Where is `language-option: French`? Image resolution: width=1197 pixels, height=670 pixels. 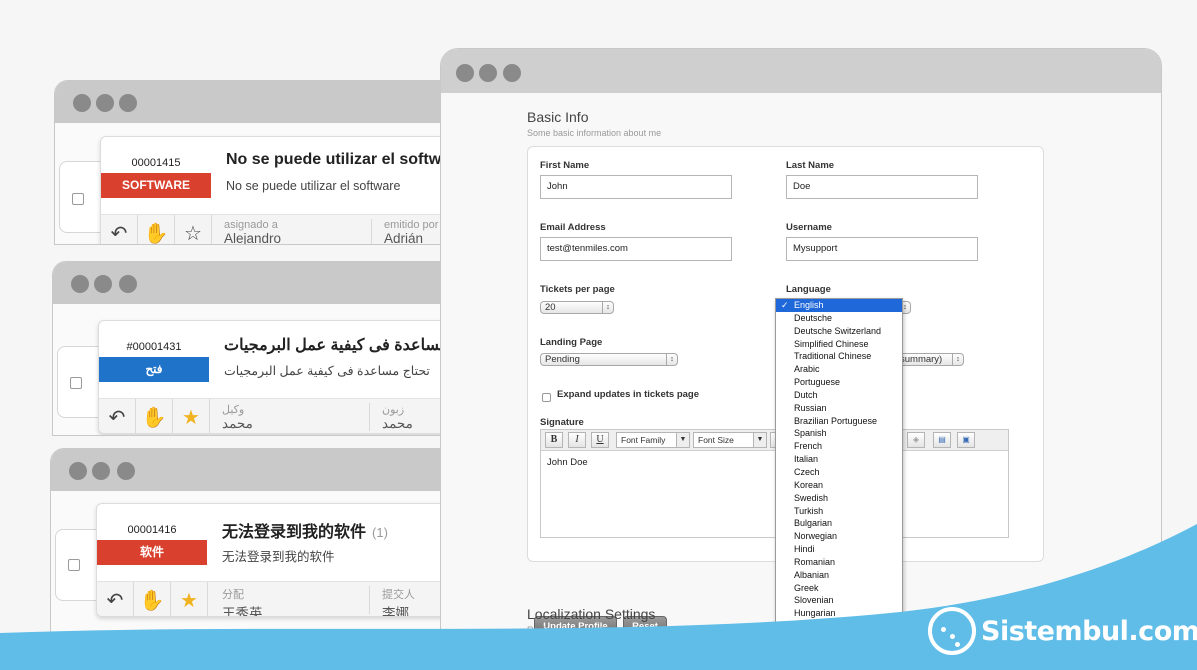 language-option: French is located at coordinates (839, 446).